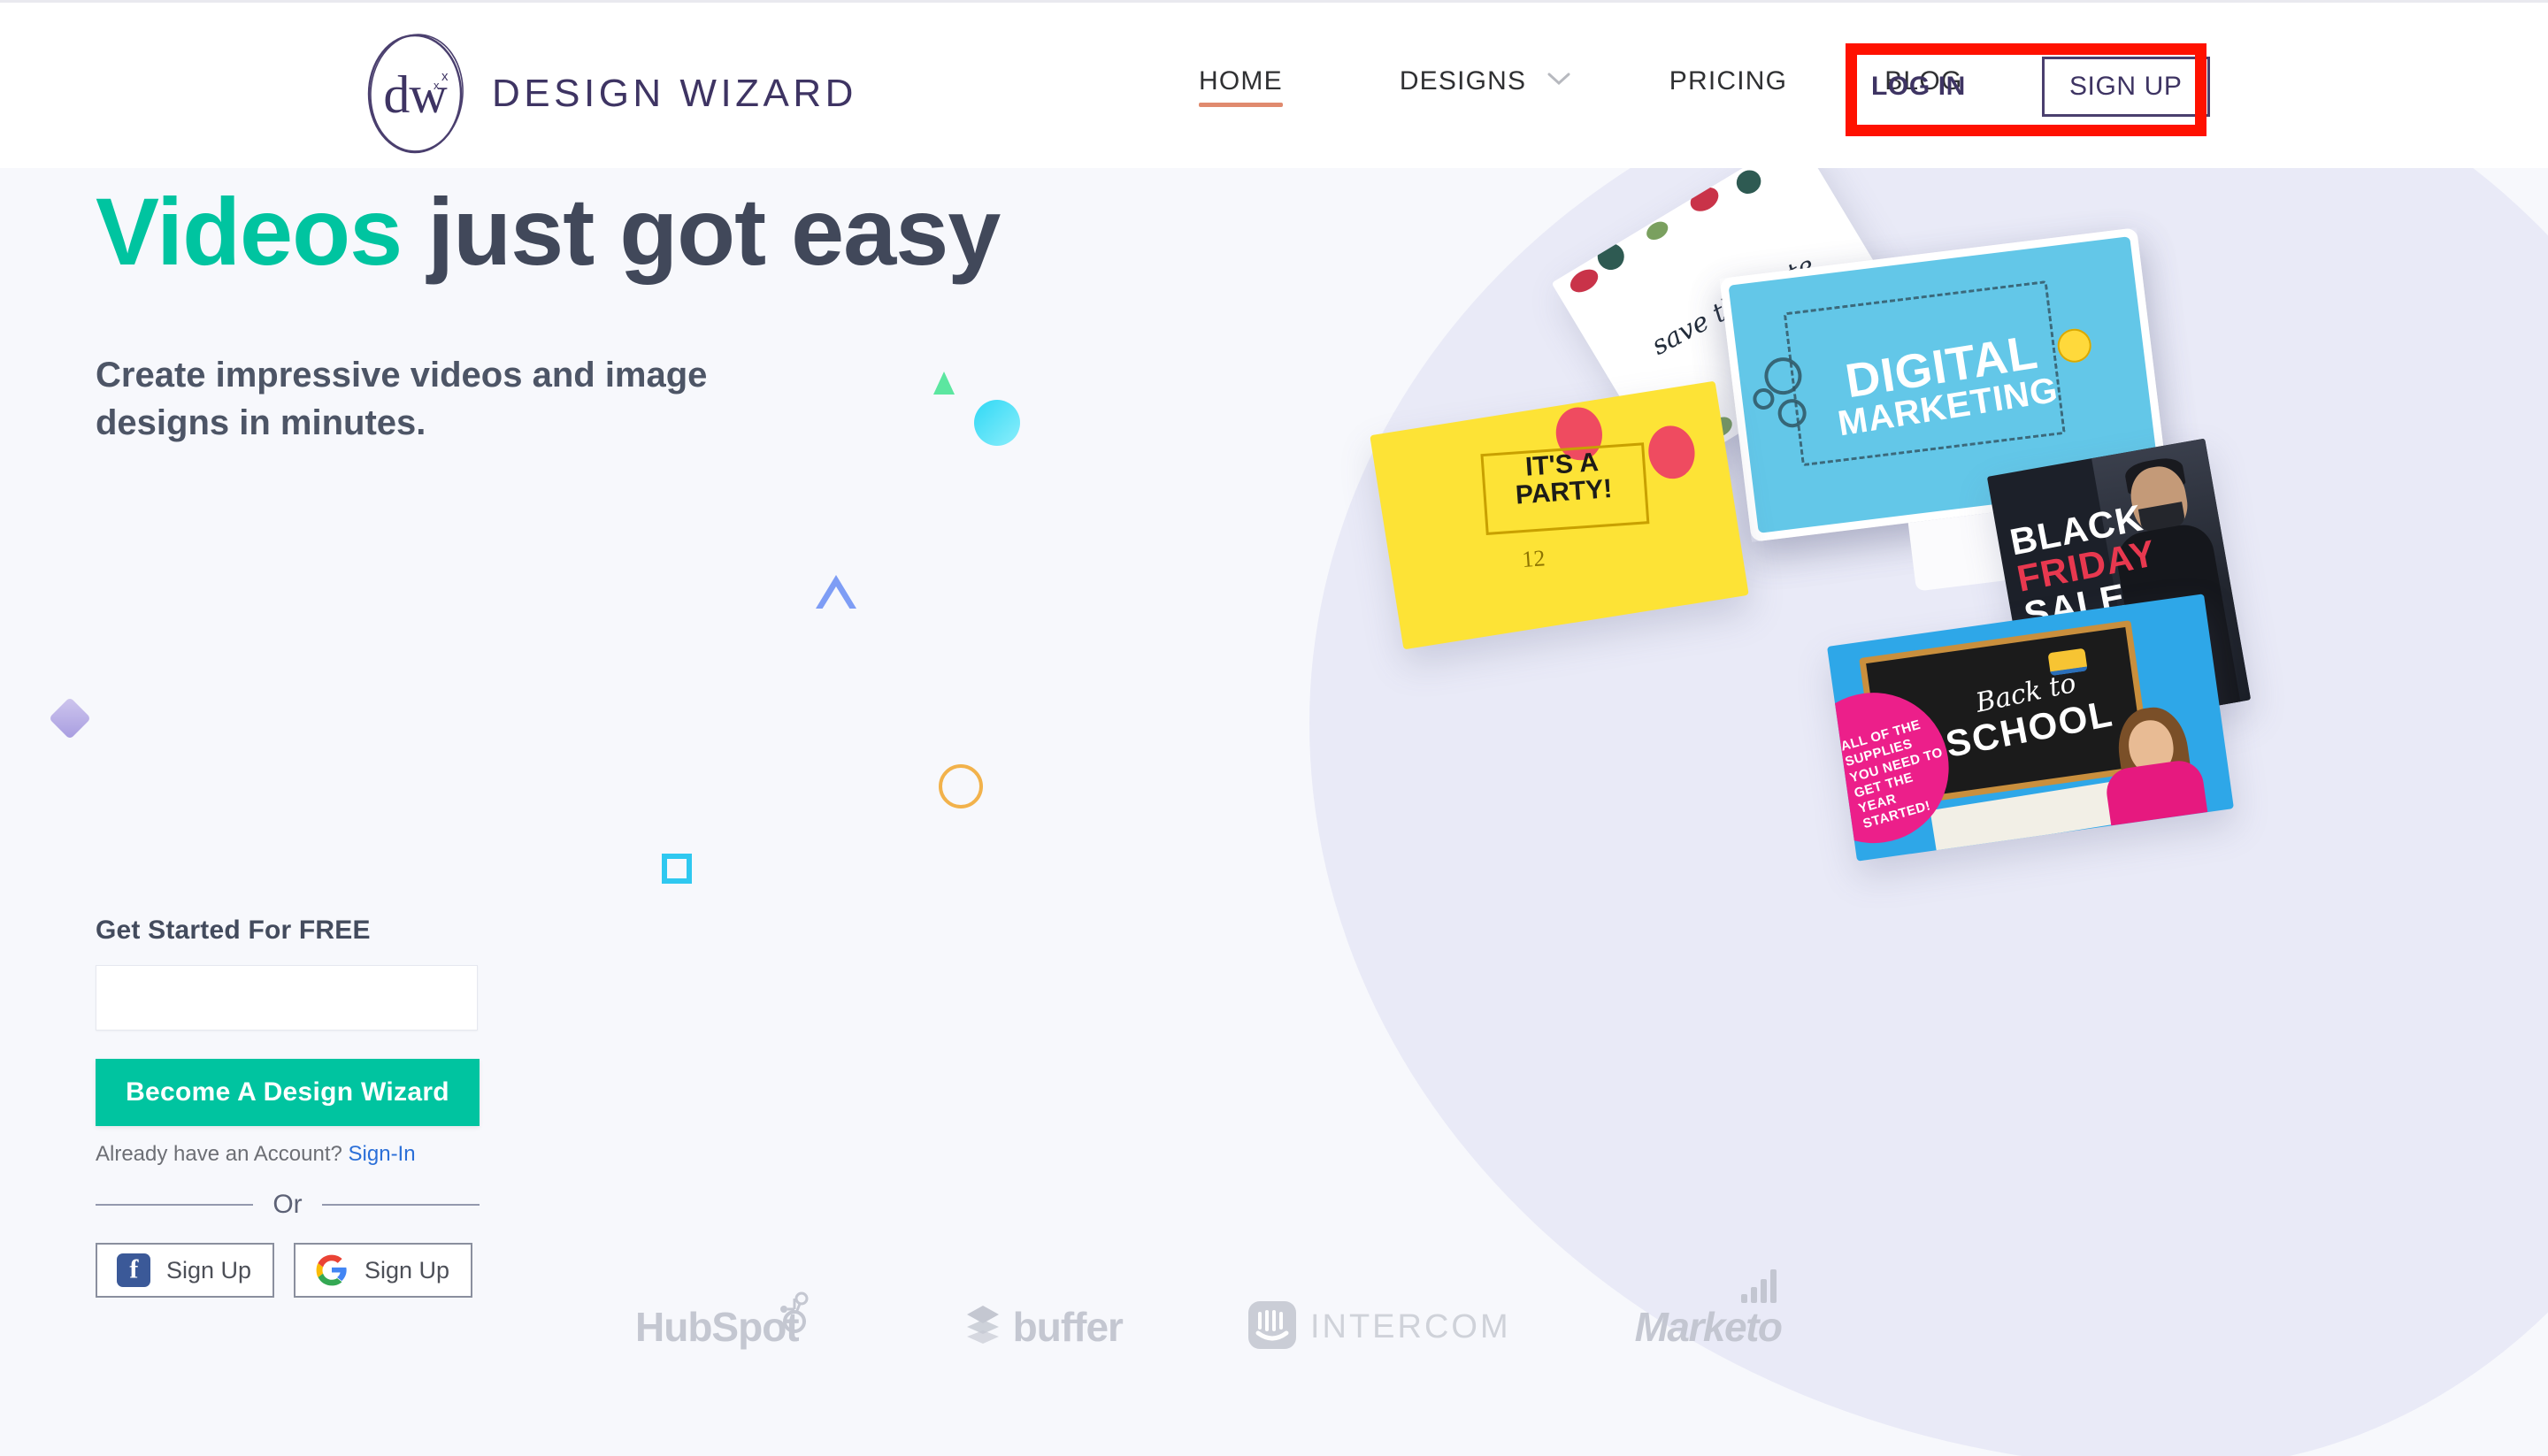 This screenshot has width=2548, height=1456. I want to click on marketo-icon, so click(1762, 1287).